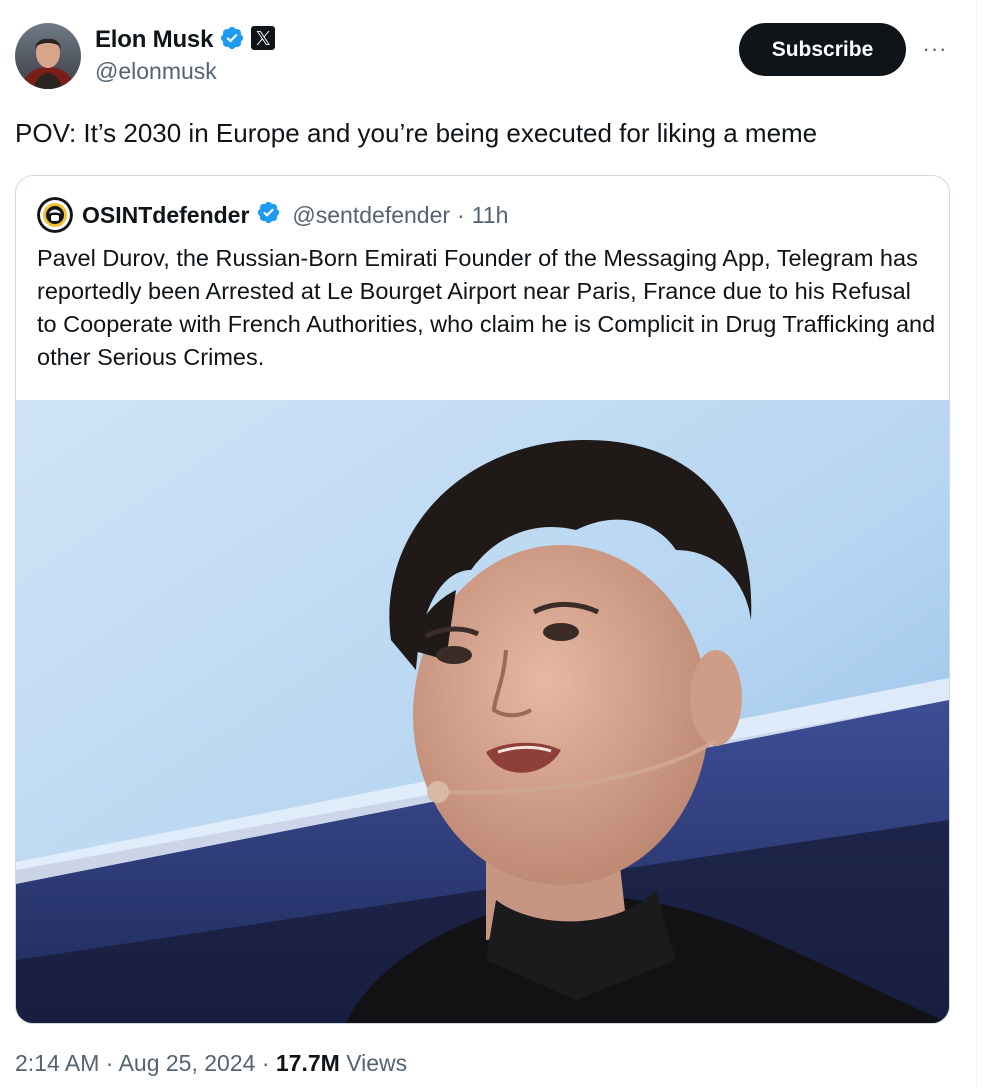 Image resolution: width=987 pixels, height=1088 pixels. What do you see at coordinates (154, 40) in the screenshot?
I see `author-display-name: Elon Musk` at bounding box center [154, 40].